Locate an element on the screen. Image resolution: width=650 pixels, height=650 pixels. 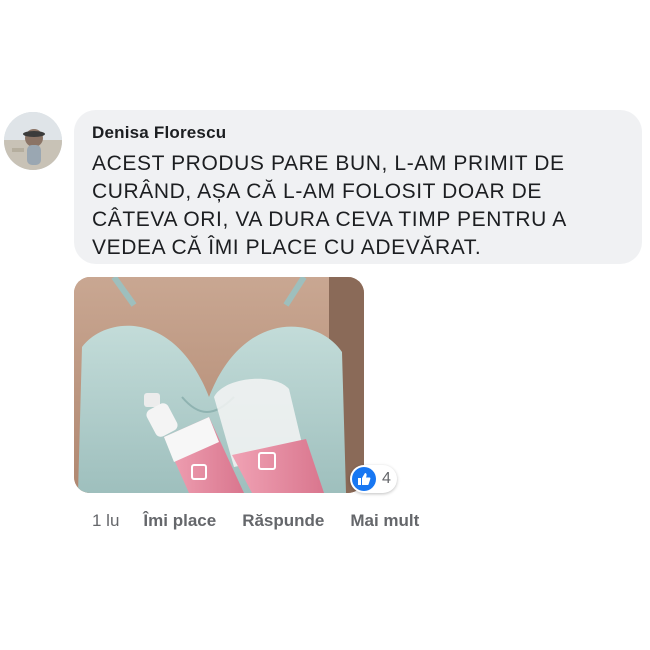
comment-actions: 1 lu Îmi place Răspunde Mai mult is located at coordinates (268, 521).